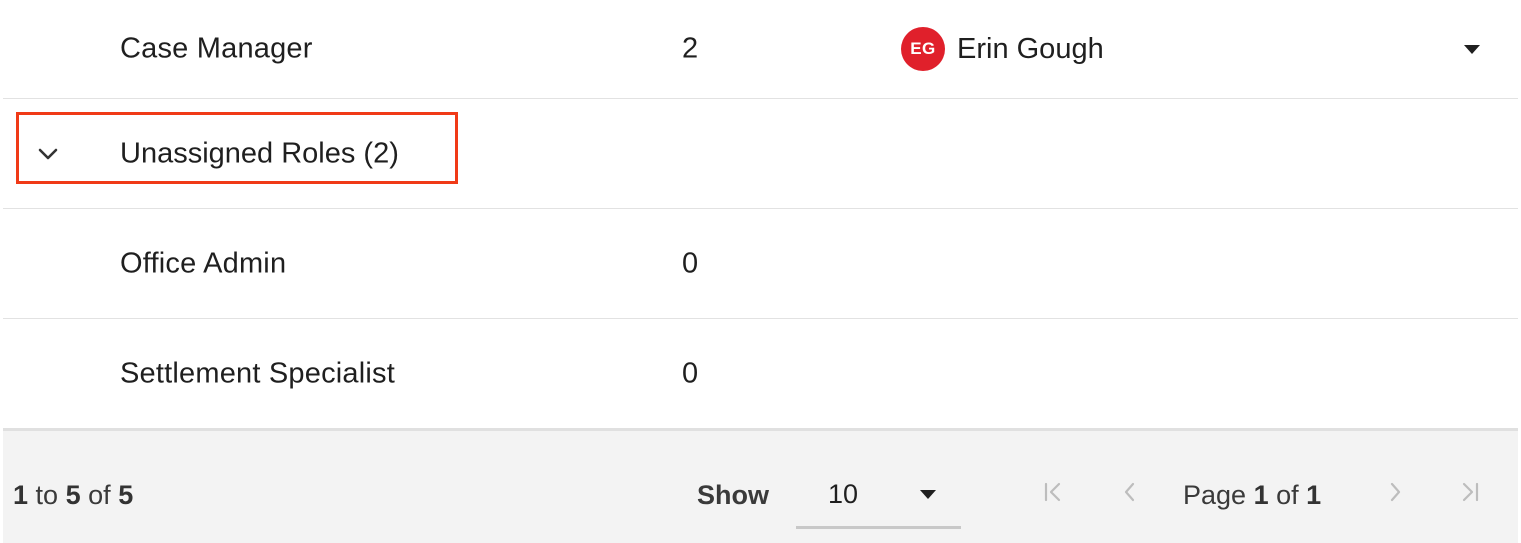 The height and width of the screenshot is (543, 1521). Describe the element at coordinates (1314, 495) in the screenshot. I see `page-total: 1` at that location.